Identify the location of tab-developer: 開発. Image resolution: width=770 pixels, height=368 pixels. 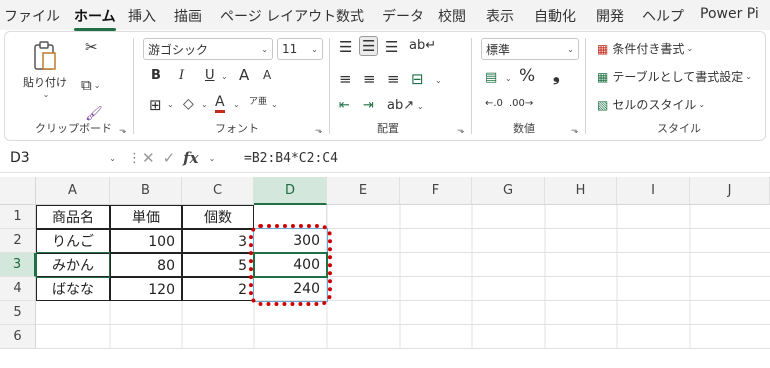
(610, 16).